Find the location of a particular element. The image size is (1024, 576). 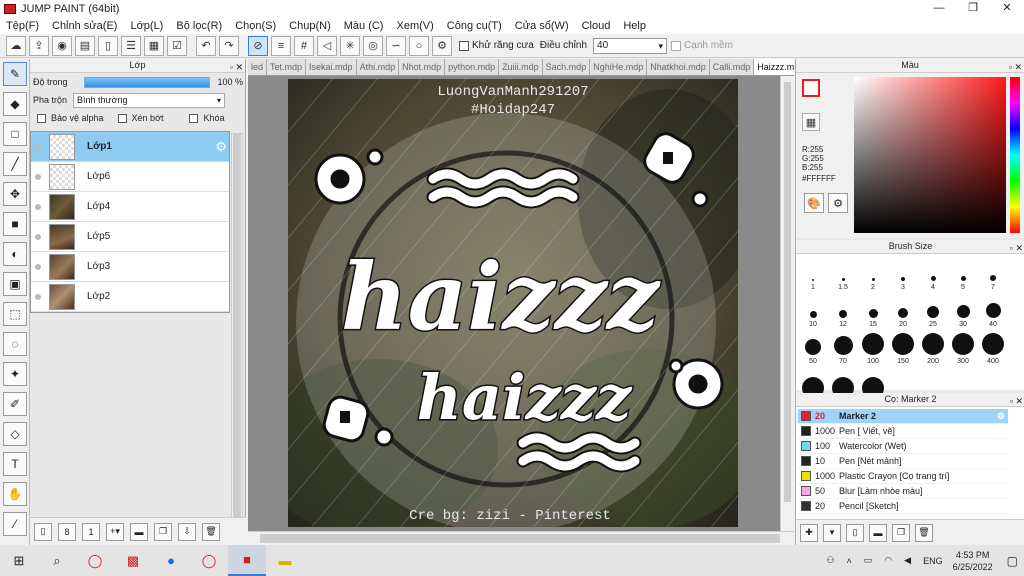

brush-item: 50 Blur [Làm nhòe màu] is located at coordinates (903, 491).